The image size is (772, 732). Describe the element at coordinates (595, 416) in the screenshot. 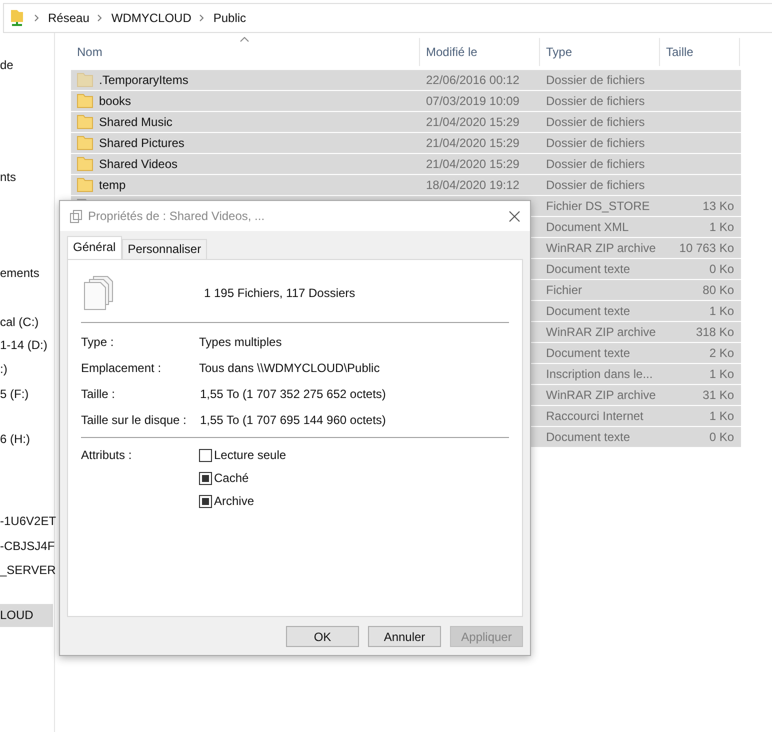

I see `type-cell: Raccourci Internet` at that location.